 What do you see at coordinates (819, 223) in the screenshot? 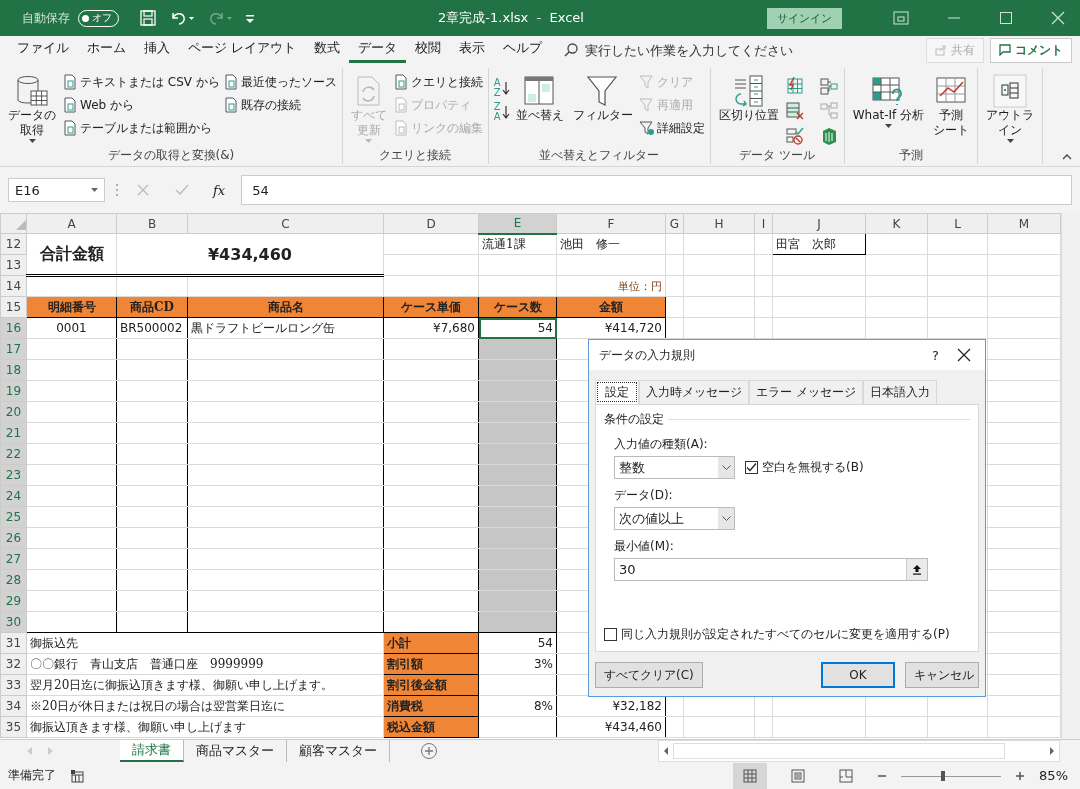
I see `column-header: J` at bounding box center [819, 223].